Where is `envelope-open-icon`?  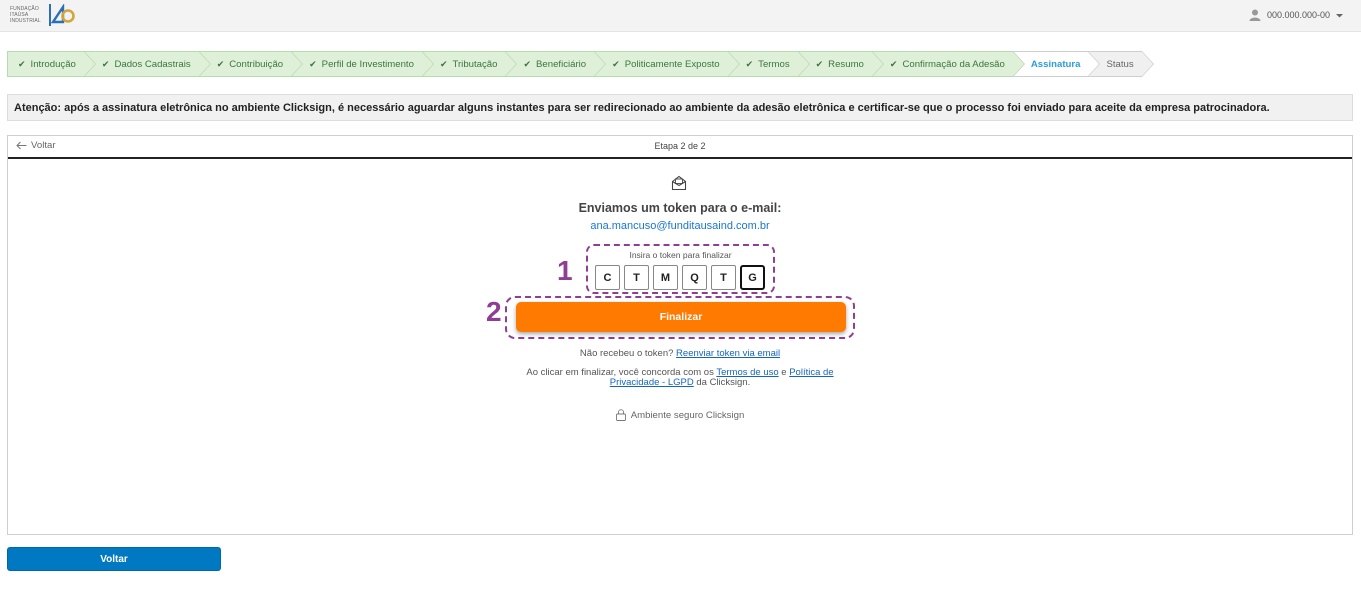
envelope-open-icon is located at coordinates (679, 183).